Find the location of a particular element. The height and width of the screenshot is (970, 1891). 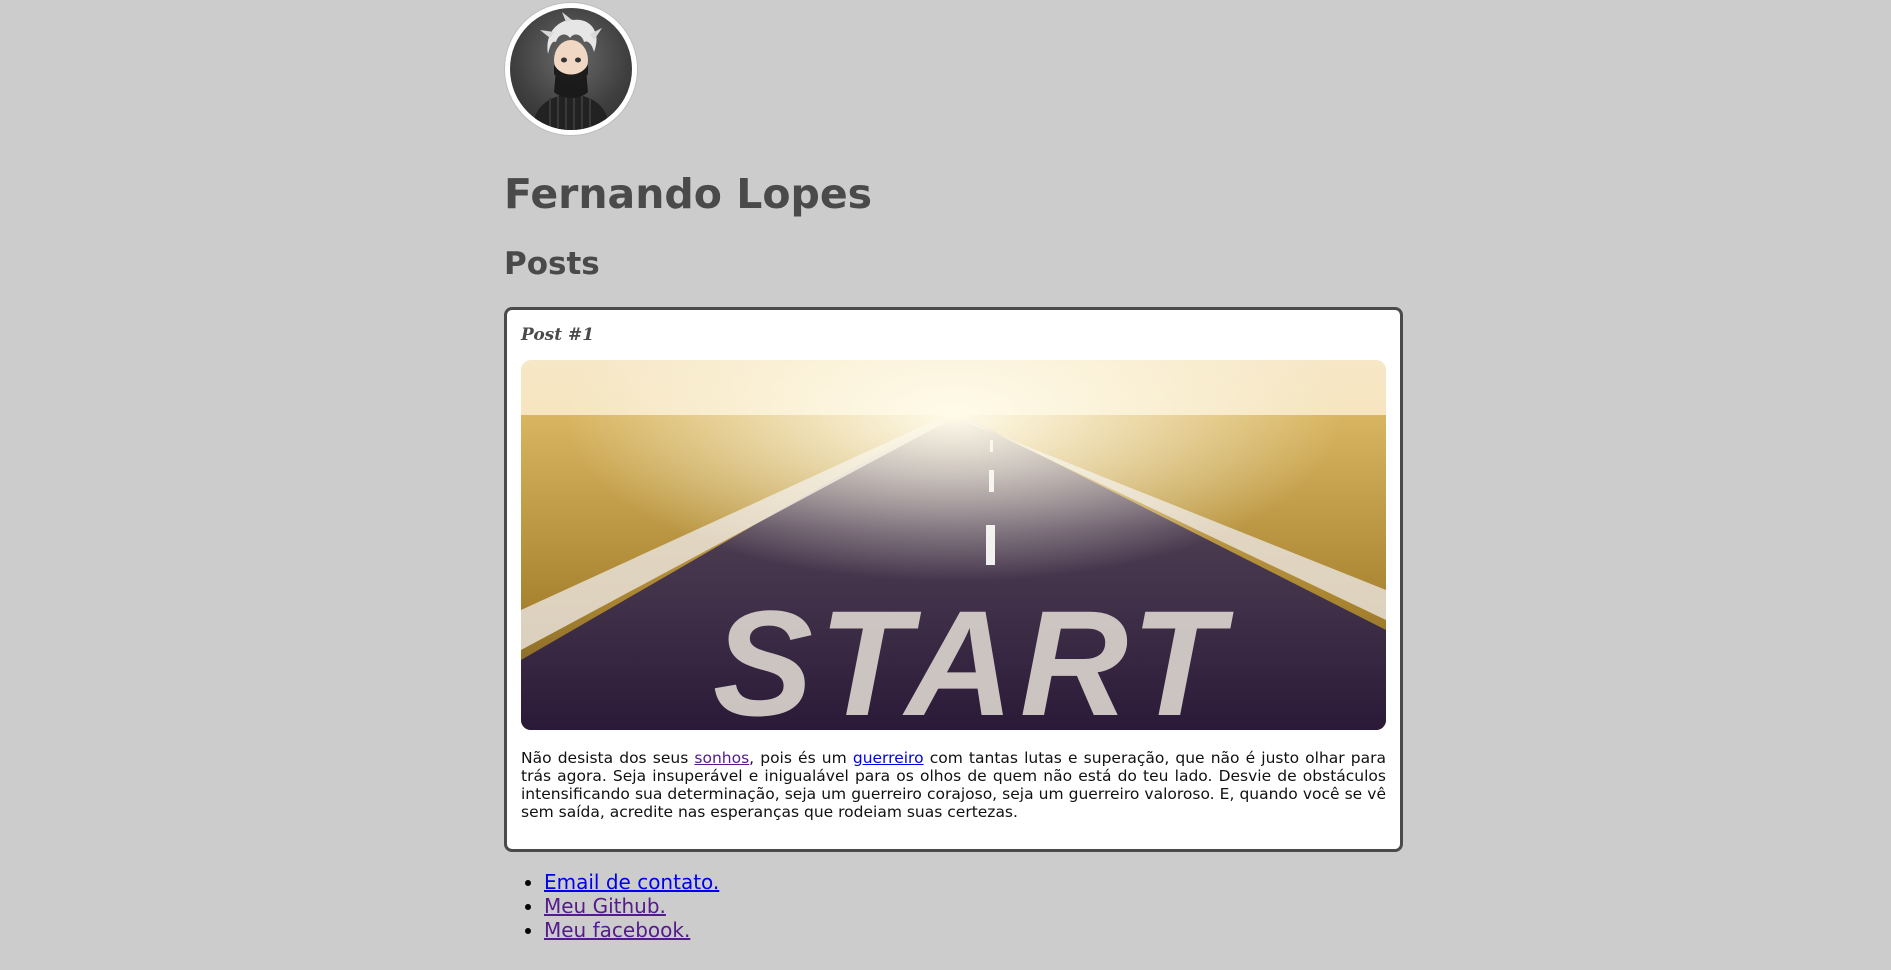

list-item: Meu facebook. is located at coordinates (631, 930).